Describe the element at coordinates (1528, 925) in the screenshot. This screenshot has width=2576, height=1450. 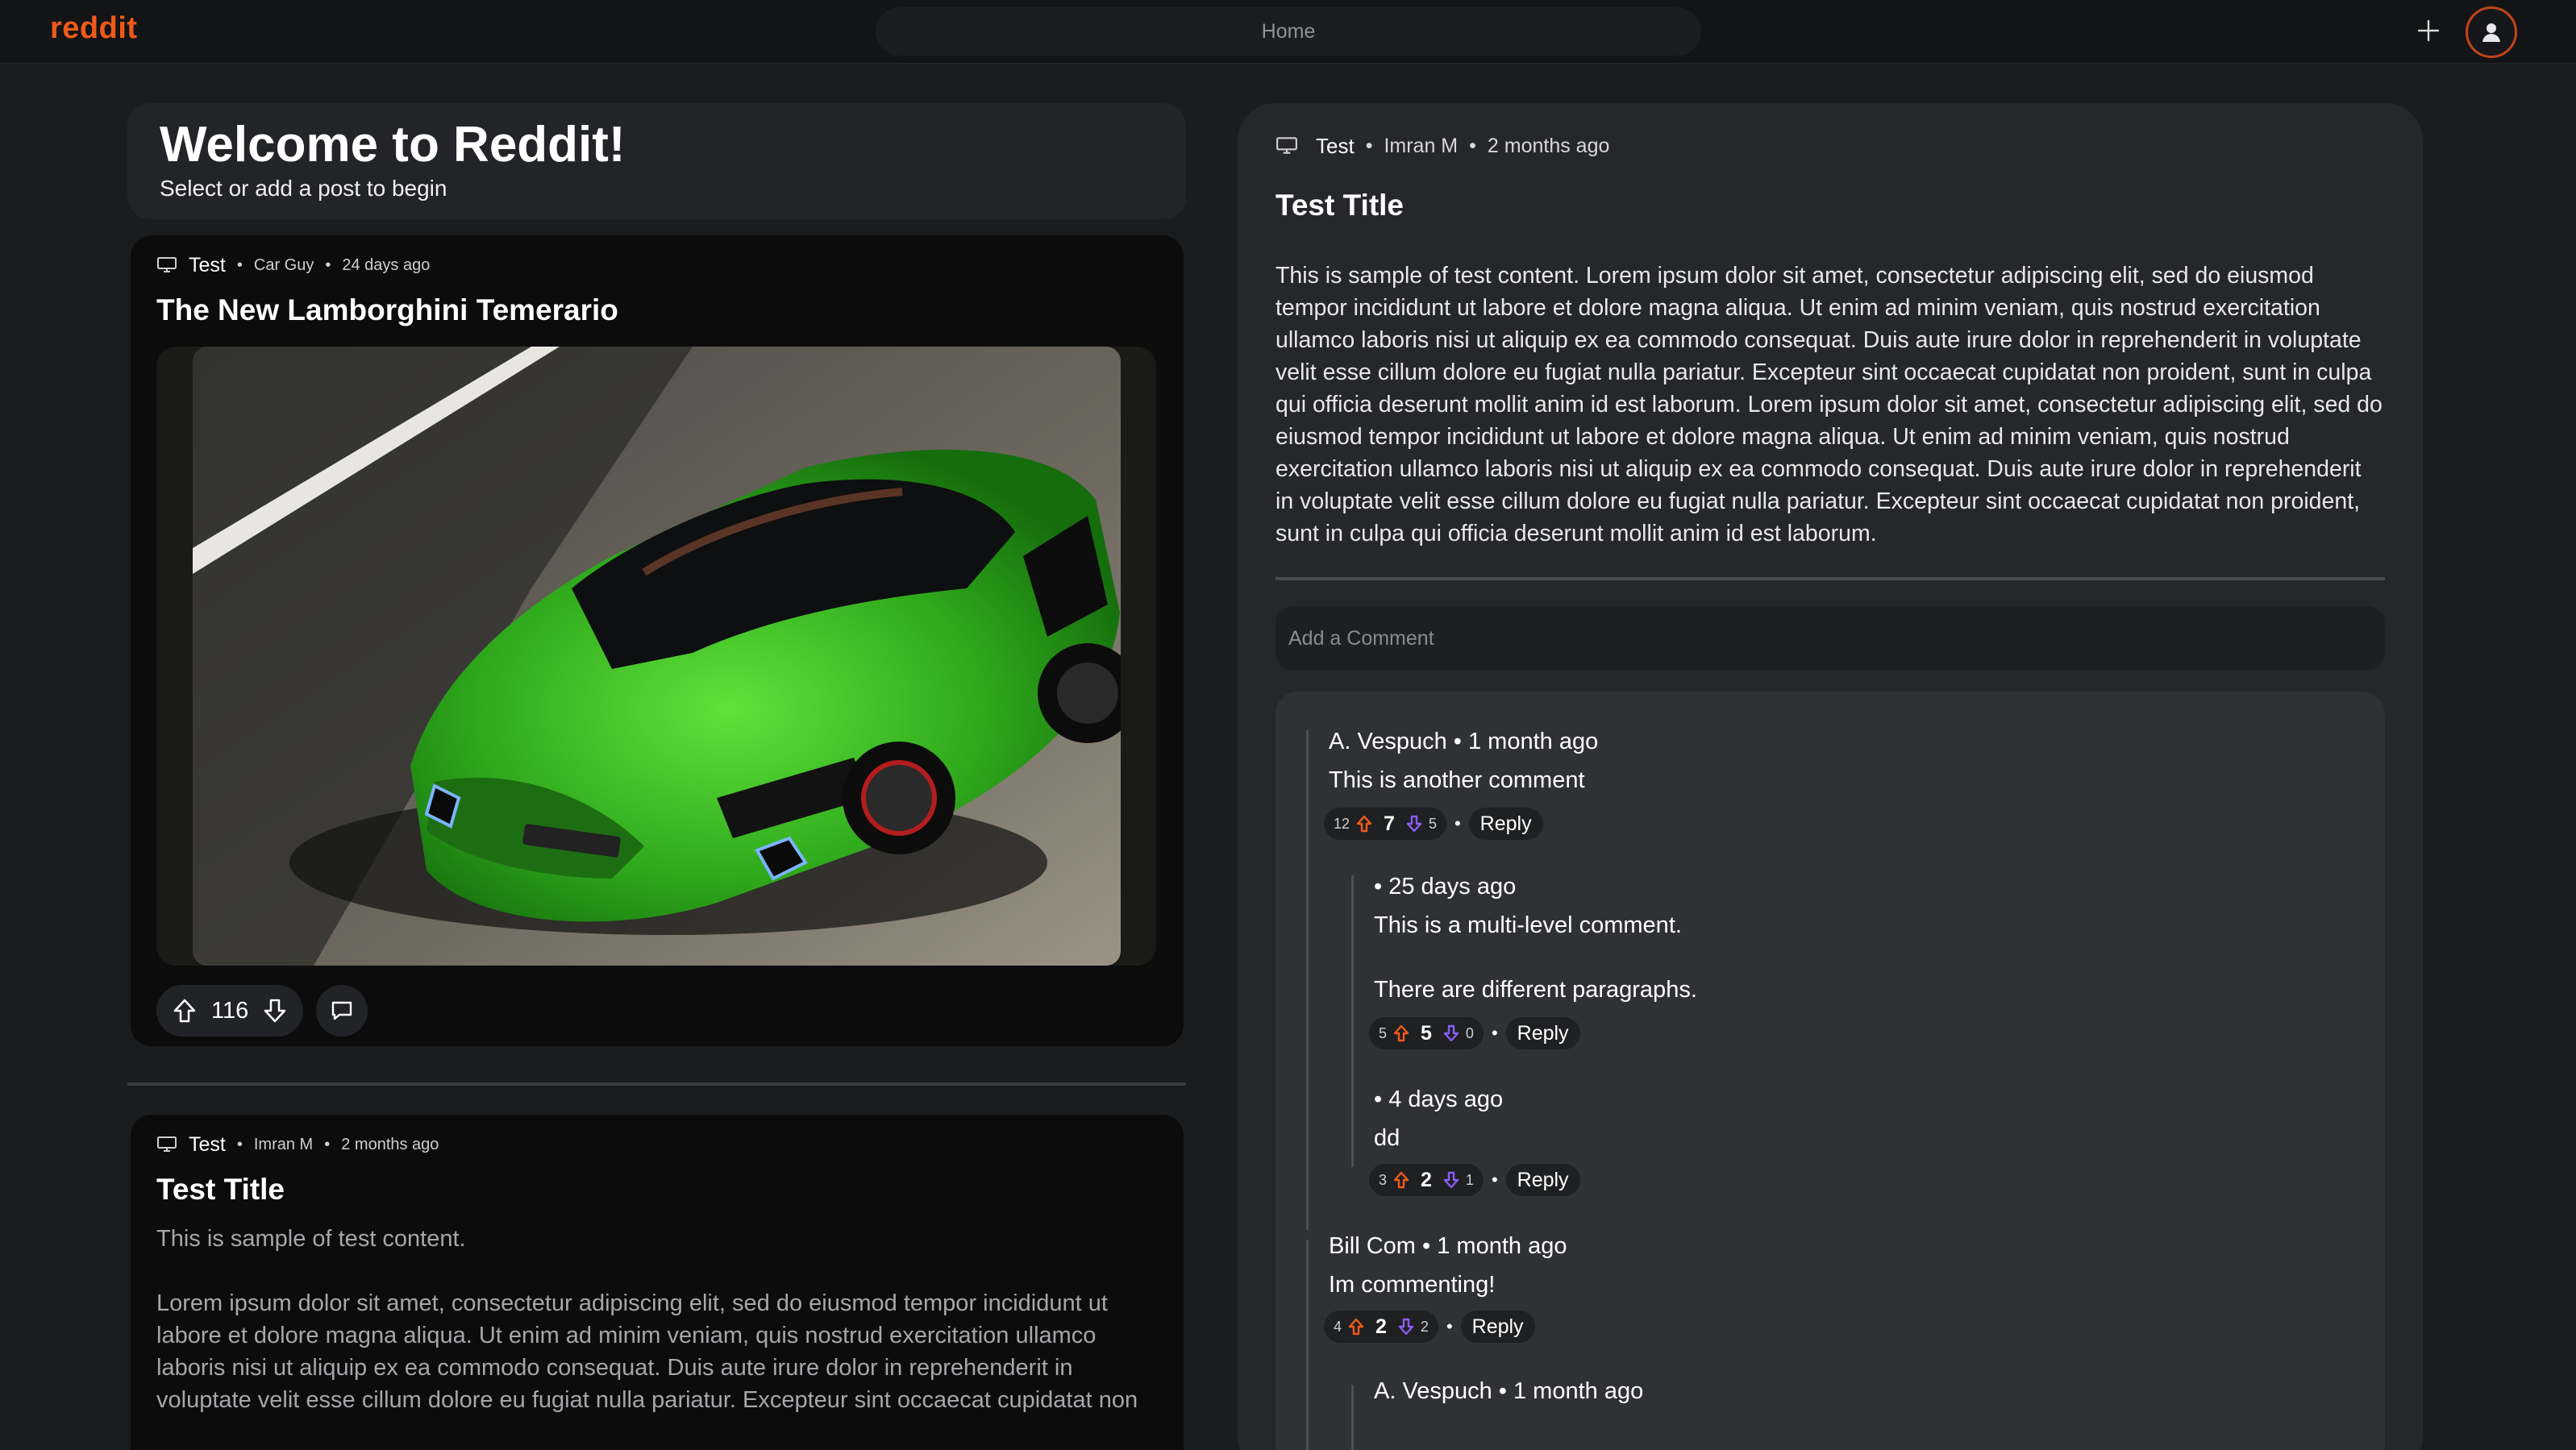
I see `comment-text: This is a multi-level comment.` at that location.